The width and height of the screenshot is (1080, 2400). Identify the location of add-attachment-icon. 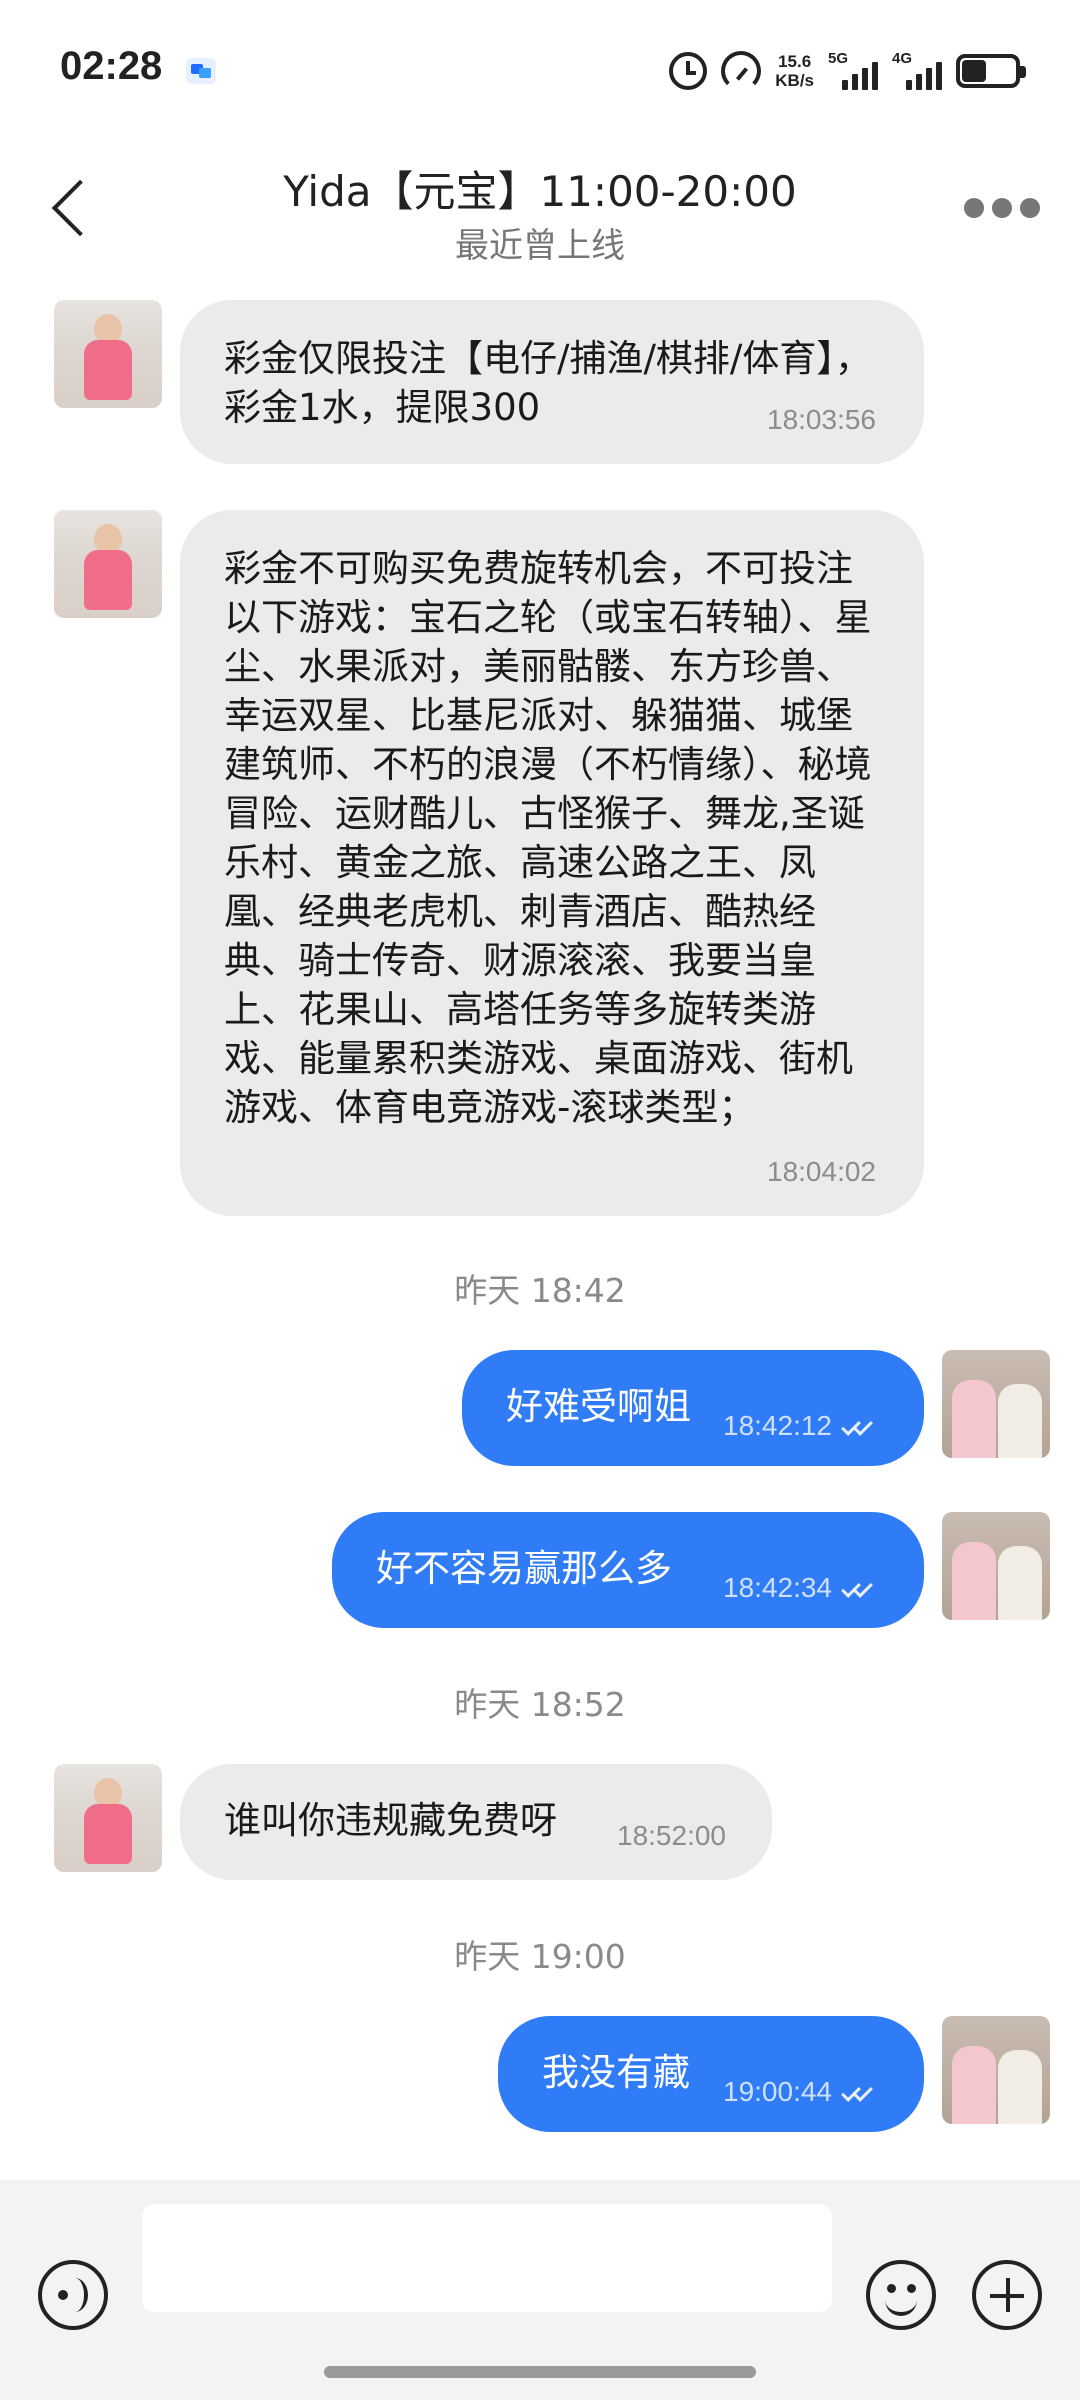
(1007, 2295).